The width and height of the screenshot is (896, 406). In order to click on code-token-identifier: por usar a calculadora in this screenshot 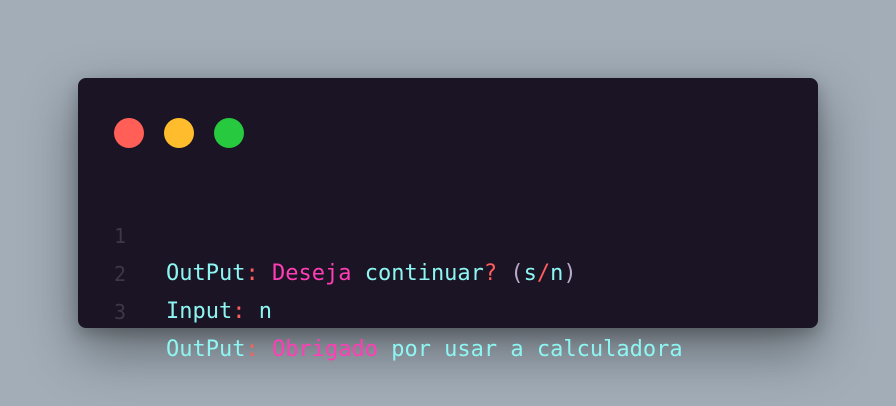, I will do `click(530, 349)`.